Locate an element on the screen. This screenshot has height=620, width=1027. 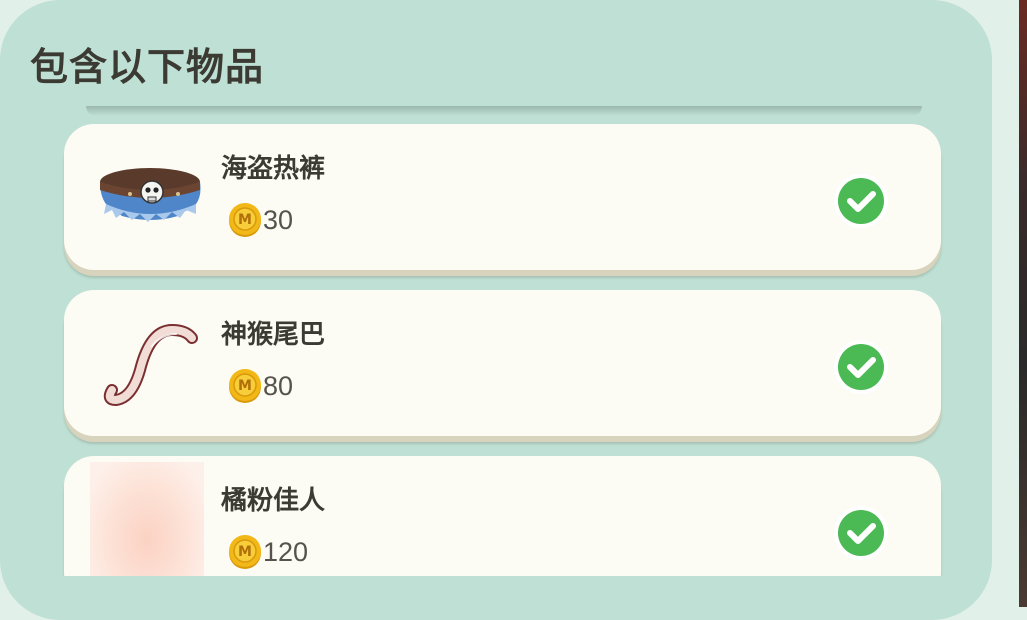
item-price: M 80 is located at coordinates (260, 386).